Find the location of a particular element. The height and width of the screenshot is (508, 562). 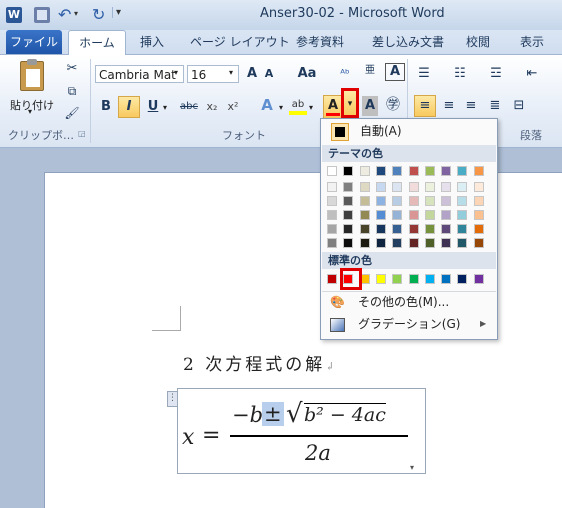

align-center-icon: ≡ is located at coordinates (449, 106).